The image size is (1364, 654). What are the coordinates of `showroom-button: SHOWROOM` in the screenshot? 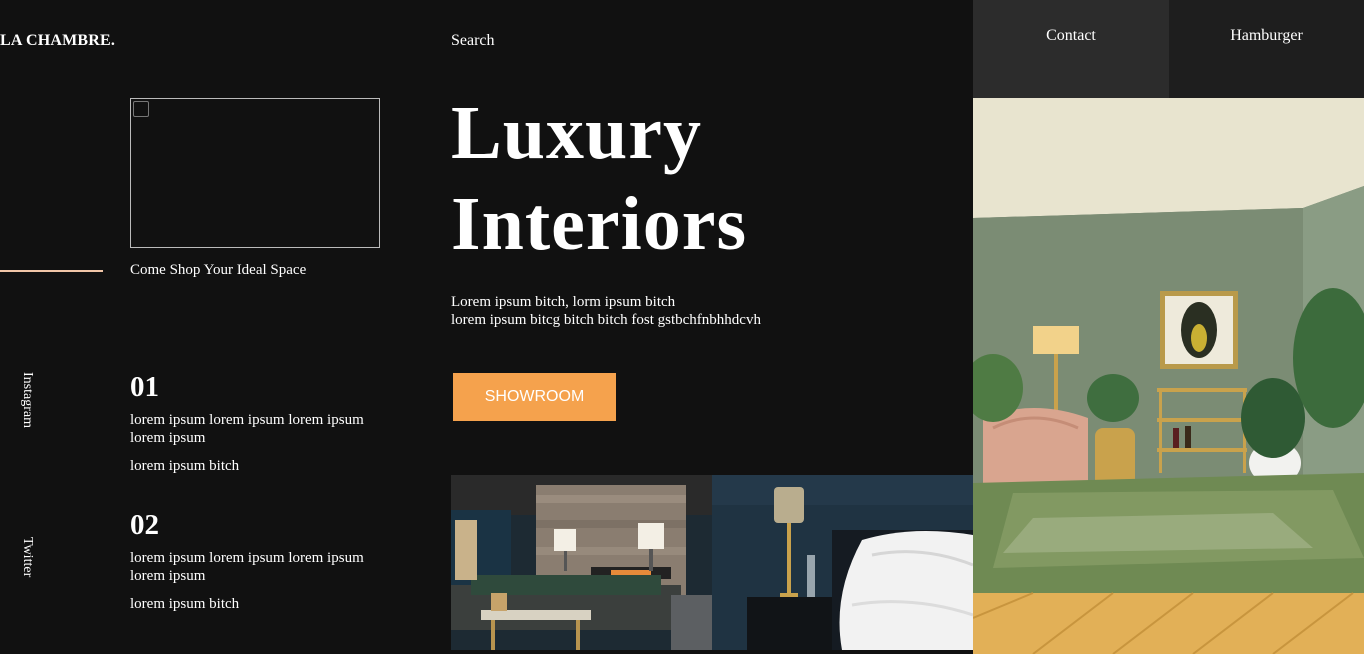 It's located at (534, 397).